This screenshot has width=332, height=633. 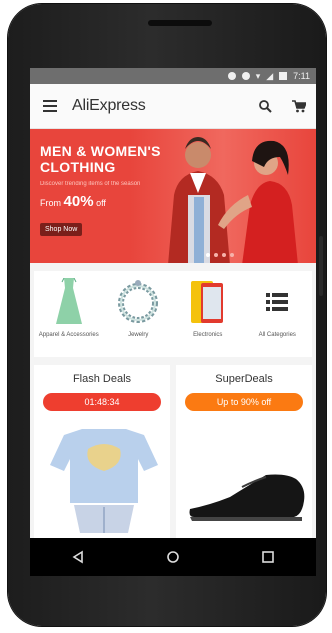 I want to click on alarm-icon, so click(x=245, y=76).